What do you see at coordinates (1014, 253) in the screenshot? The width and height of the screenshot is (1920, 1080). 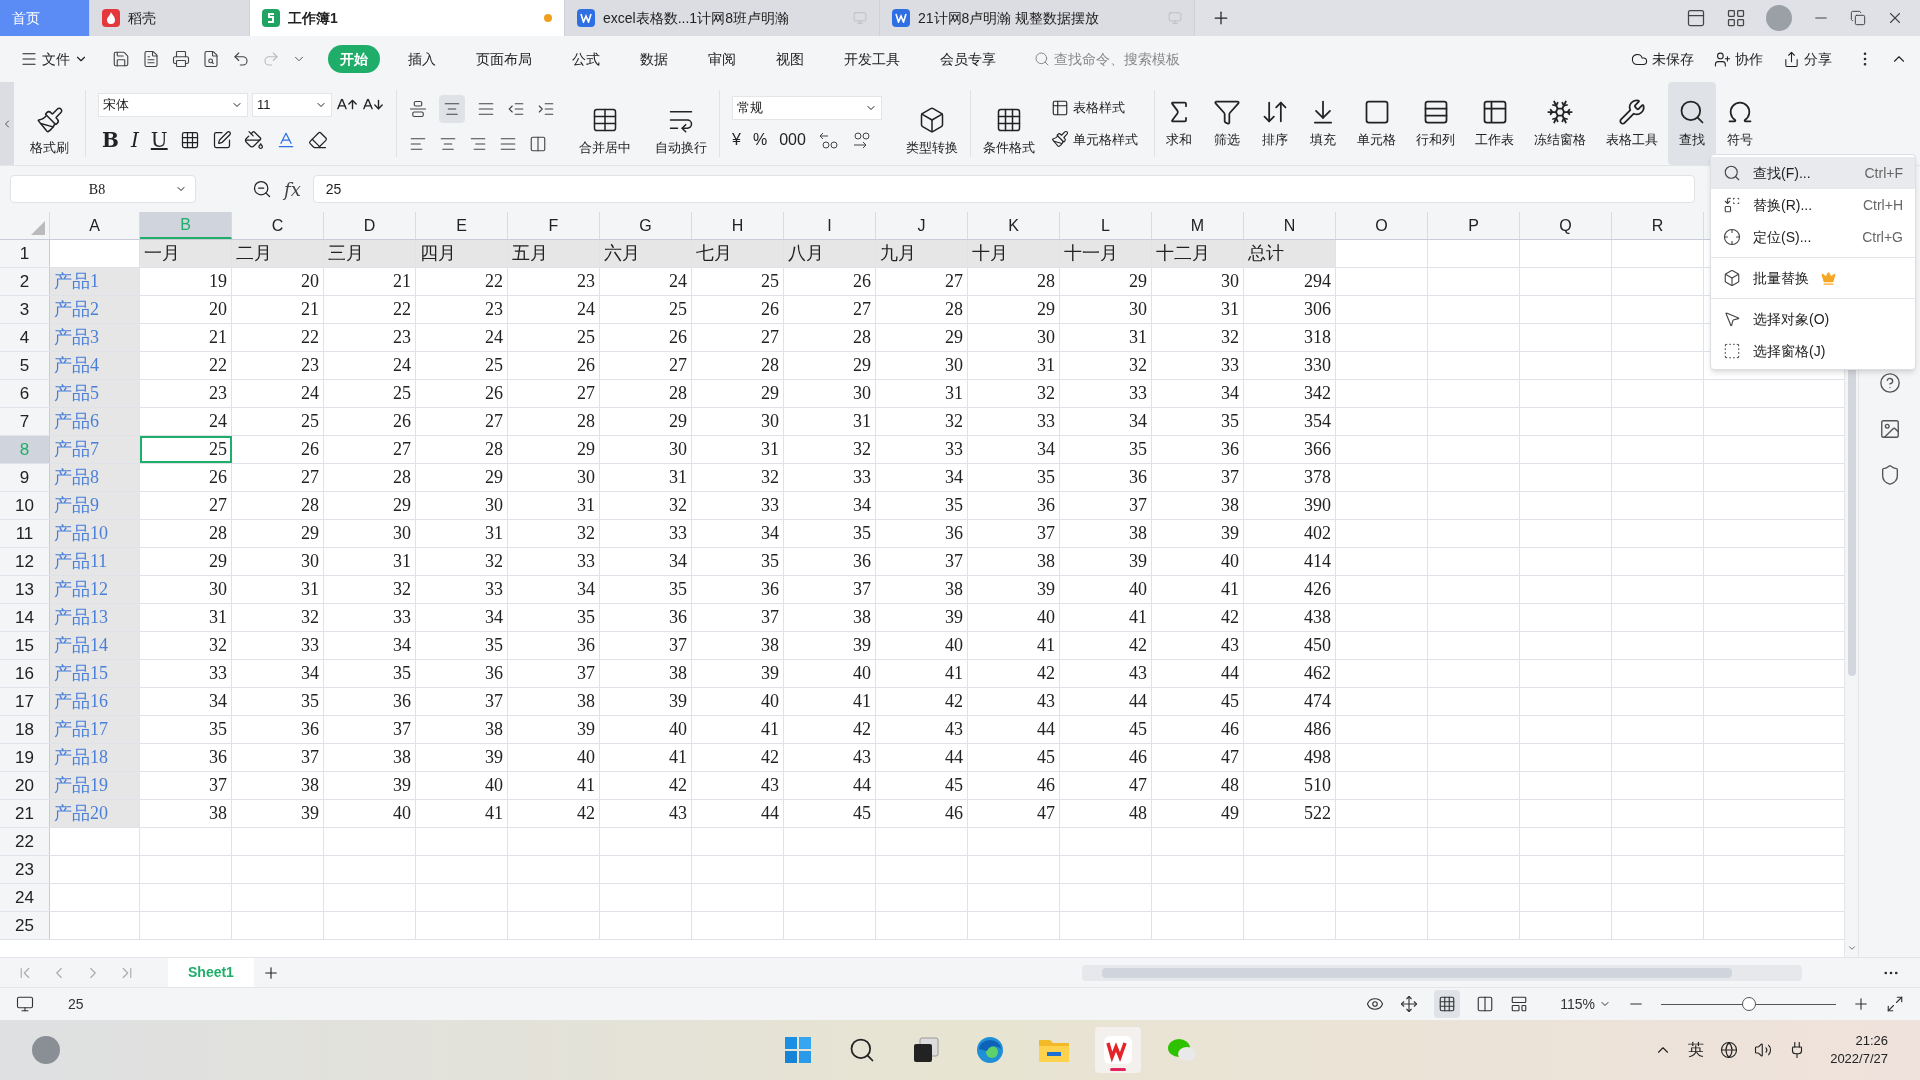 I see `table-cell: 十月` at bounding box center [1014, 253].